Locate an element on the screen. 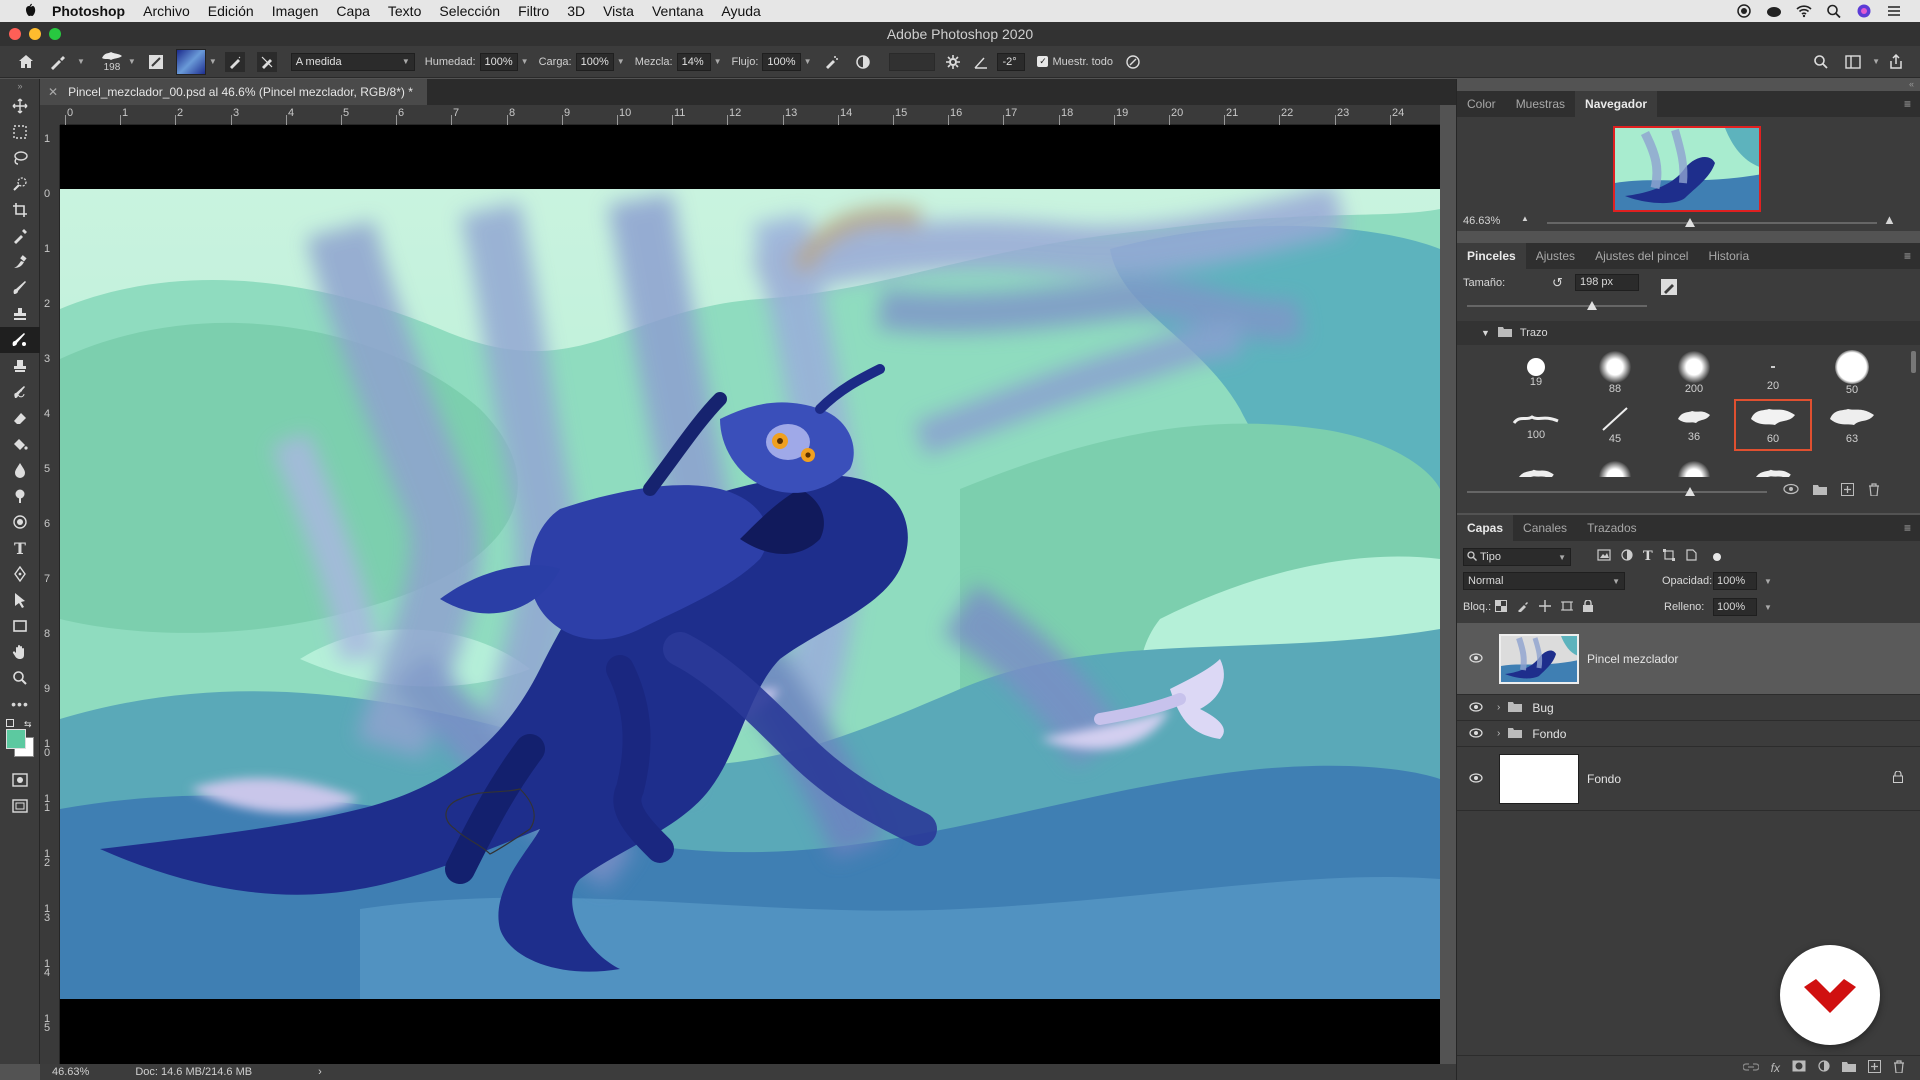 Image resolution: width=1920 pixels, height=1080 pixels. menu-ventana: Ventana is located at coordinates (677, 11).